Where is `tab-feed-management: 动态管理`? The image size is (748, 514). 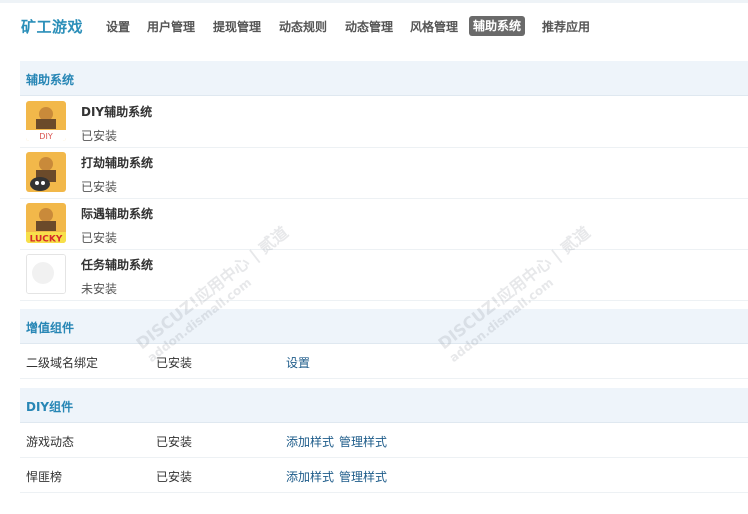 tab-feed-management: 动态管理 is located at coordinates (369, 27).